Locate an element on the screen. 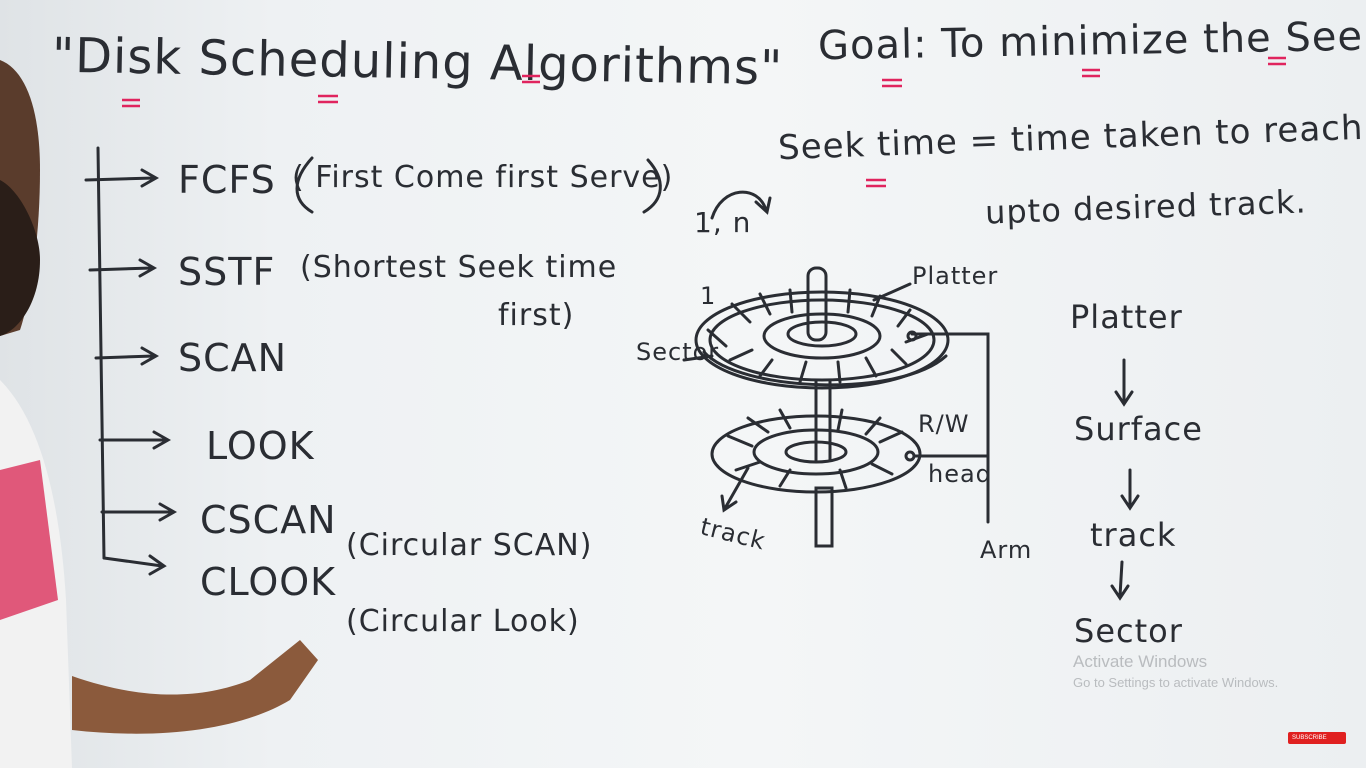 The height and width of the screenshot is (768, 1366). arrow-fcfs is located at coordinates (122, 178).